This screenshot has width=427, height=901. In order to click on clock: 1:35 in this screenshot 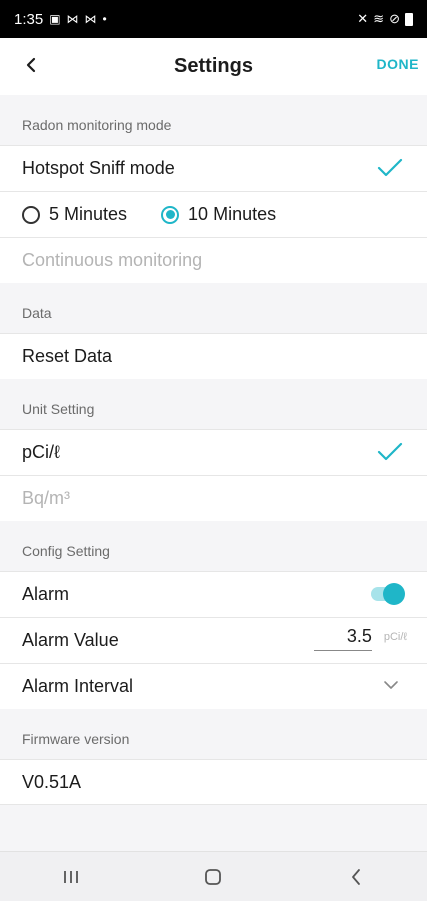, I will do `click(29, 19)`.